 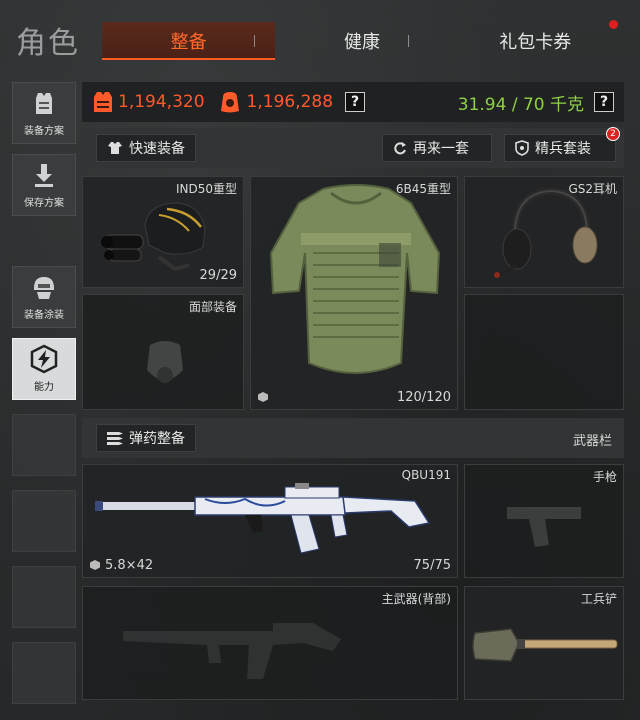 I want to click on gas-mask-icon, so click(x=165, y=362).